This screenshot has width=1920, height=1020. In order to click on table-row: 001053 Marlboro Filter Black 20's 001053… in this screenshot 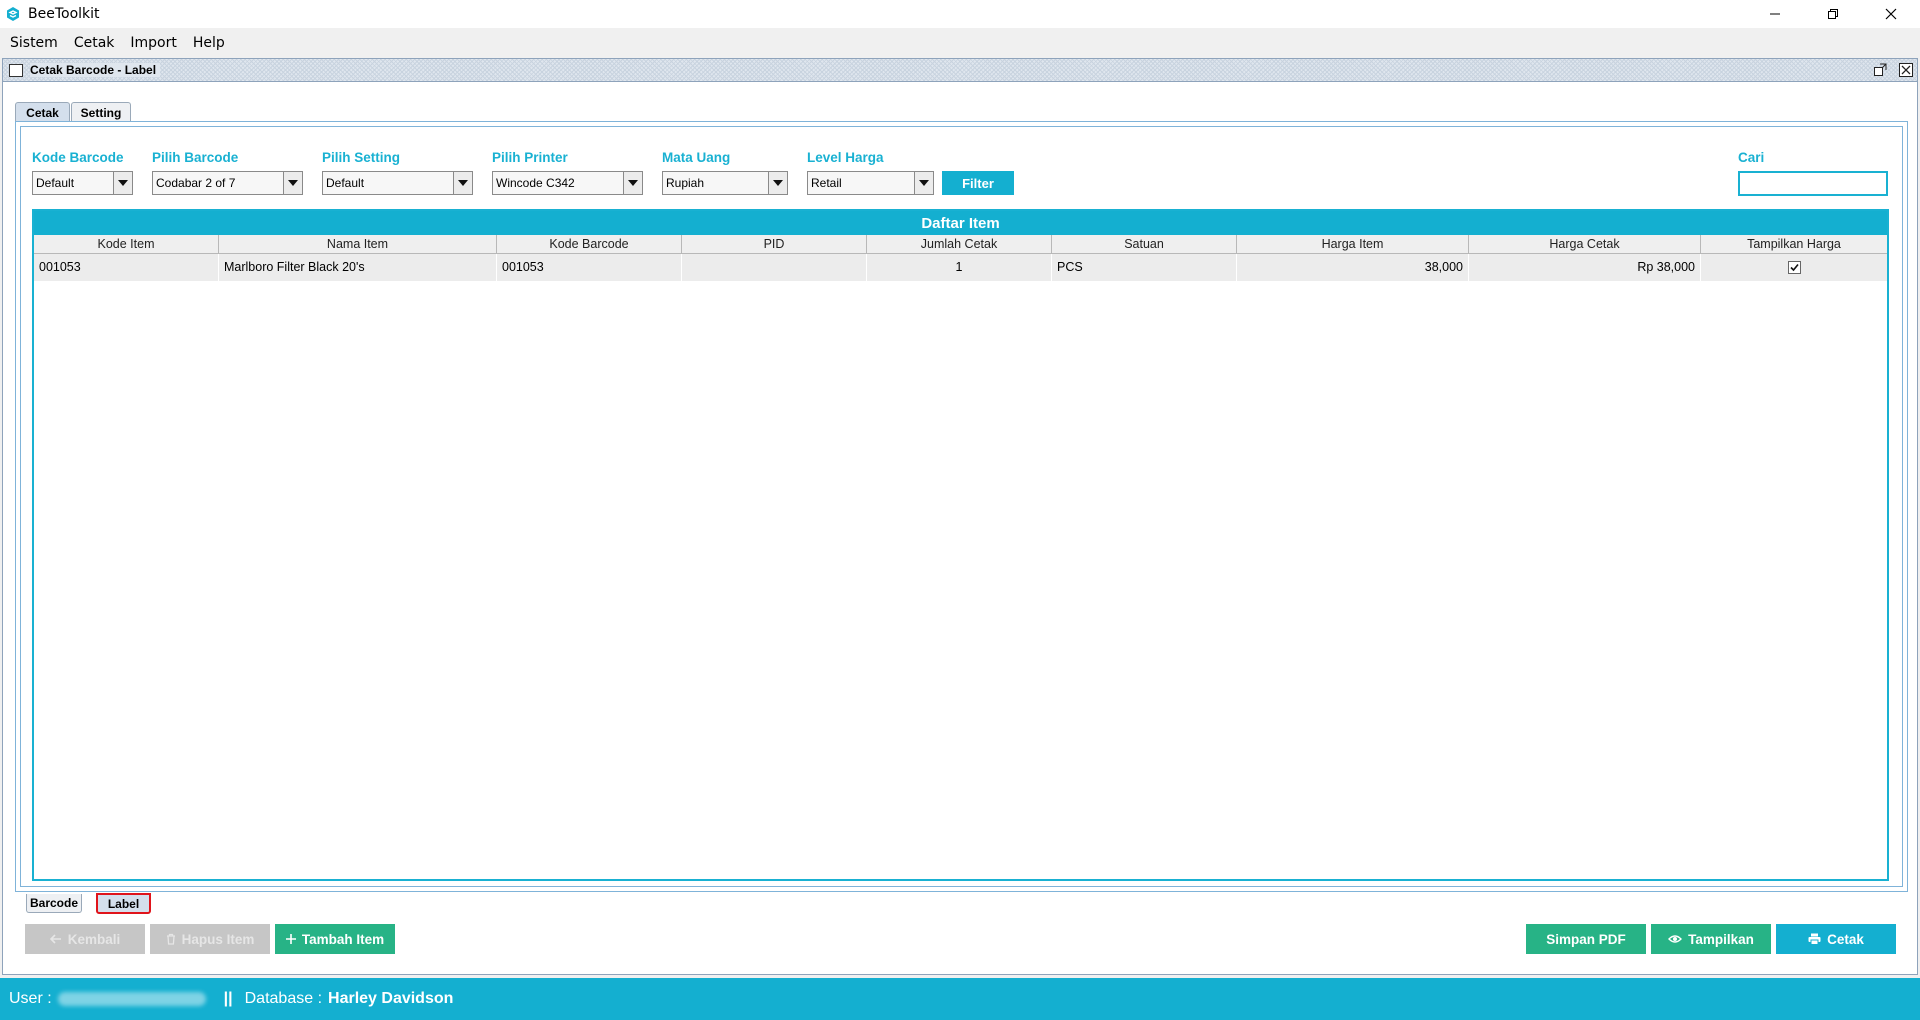, I will do `click(960, 267)`.